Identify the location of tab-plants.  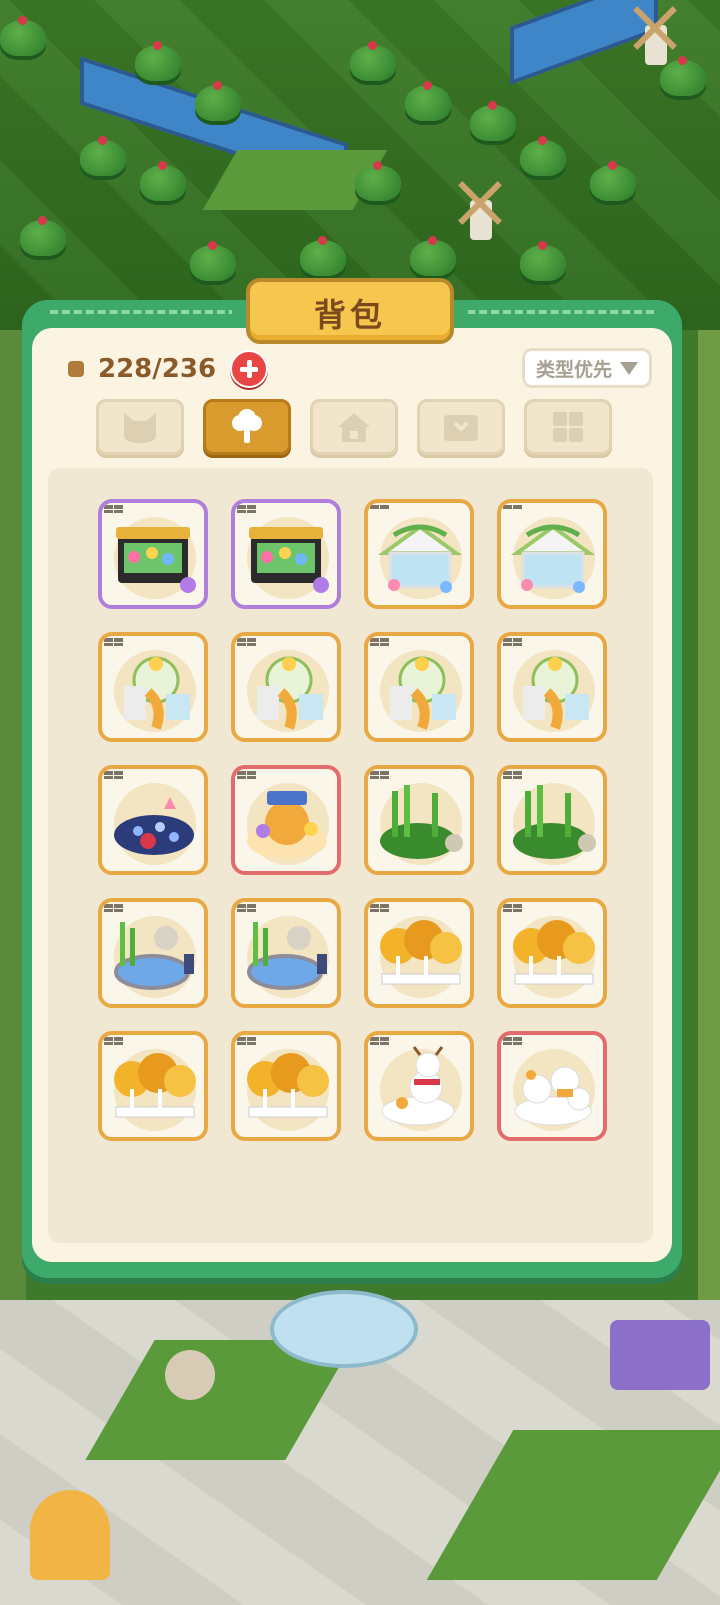
(247, 427).